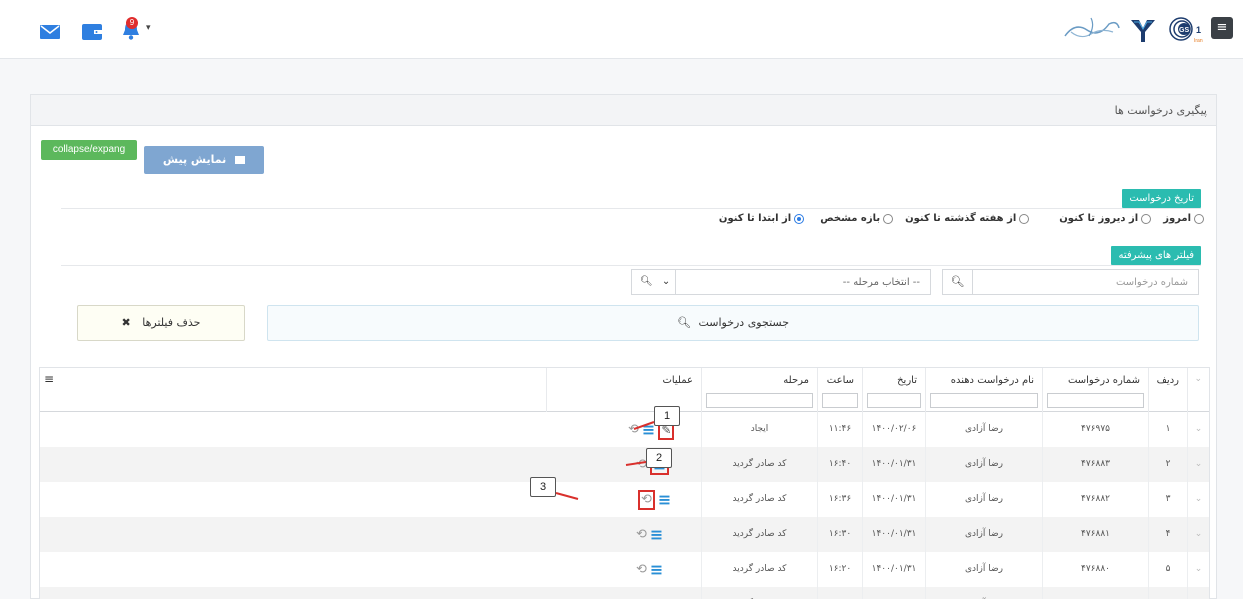 This screenshot has height=599, width=1243. Describe the element at coordinates (49, 379) in the screenshot. I see `column-menu-icon: ≡` at that location.